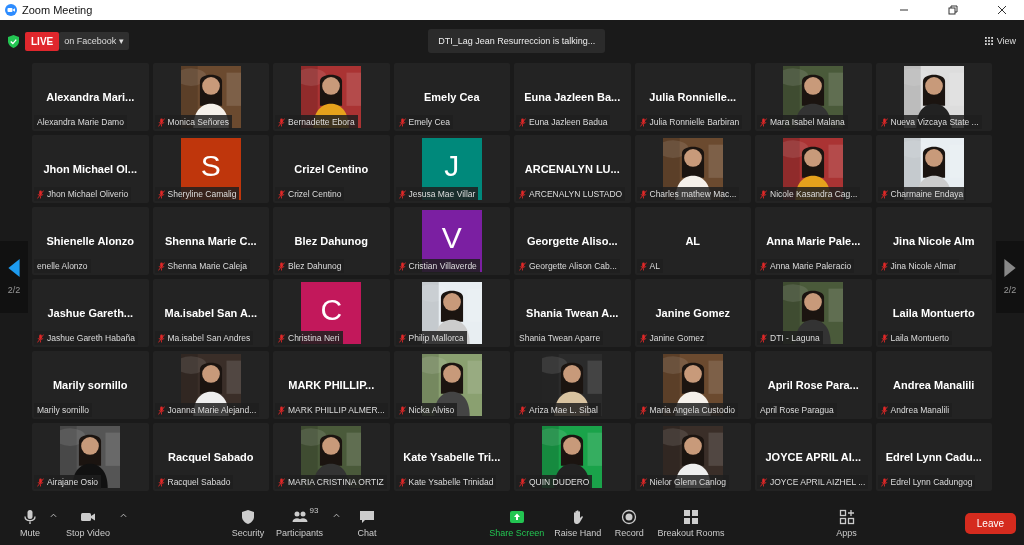 Image resolution: width=1024 pixels, height=545 pixels. I want to click on participant-name: AL, so click(693, 241).